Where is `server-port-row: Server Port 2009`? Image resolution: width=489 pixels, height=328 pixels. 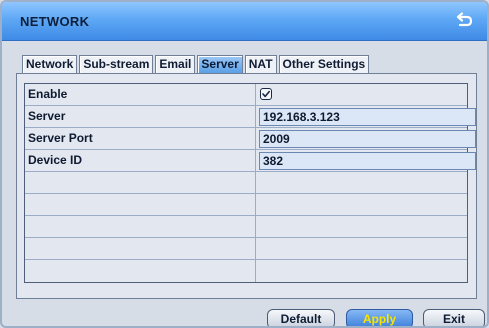
server-port-row: Server Port 2009 is located at coordinates (250, 139).